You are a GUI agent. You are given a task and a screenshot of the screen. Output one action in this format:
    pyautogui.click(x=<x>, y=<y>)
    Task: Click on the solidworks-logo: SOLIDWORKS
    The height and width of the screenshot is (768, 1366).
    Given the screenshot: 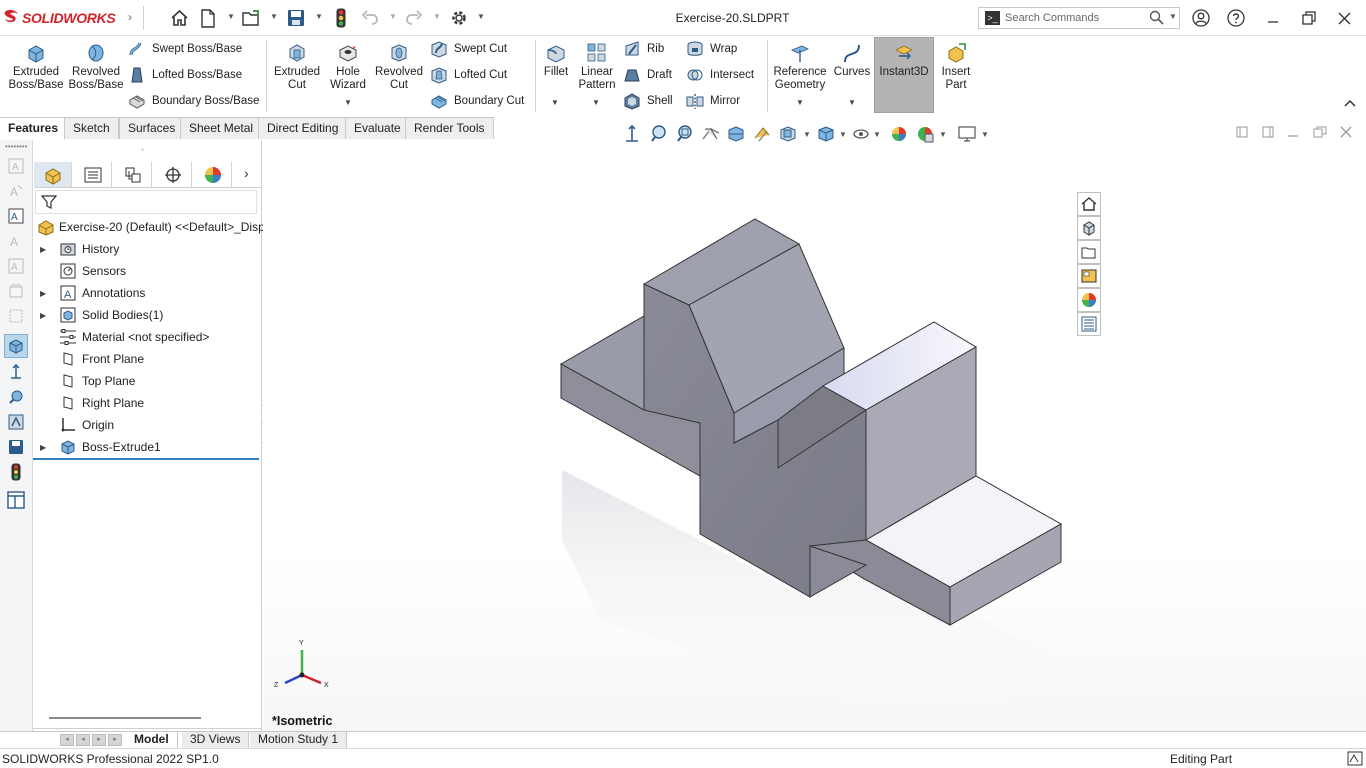 What is the action you would take?
    pyautogui.click(x=60, y=18)
    